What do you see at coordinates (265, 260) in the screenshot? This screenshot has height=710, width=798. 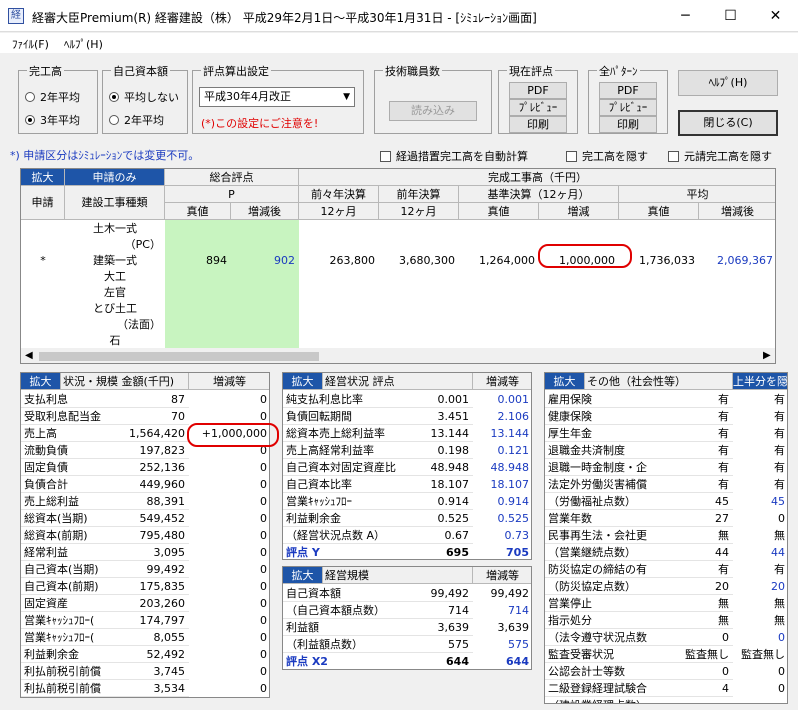 I see `grid-cell-p2: 902` at bounding box center [265, 260].